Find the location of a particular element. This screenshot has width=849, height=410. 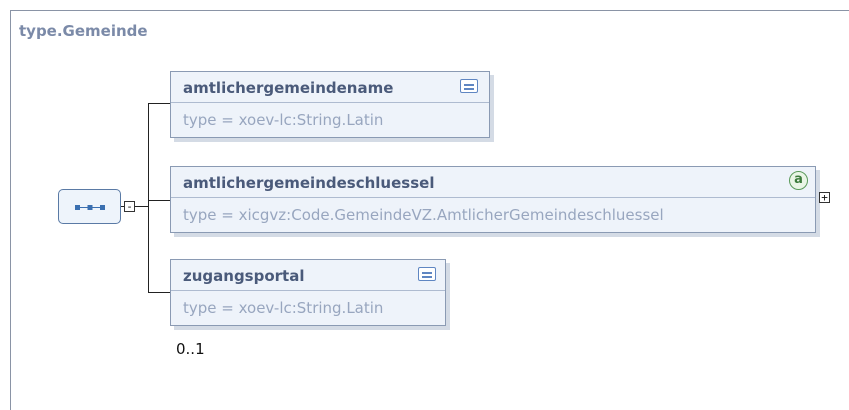

sequence-connector is located at coordinates (89, 206).